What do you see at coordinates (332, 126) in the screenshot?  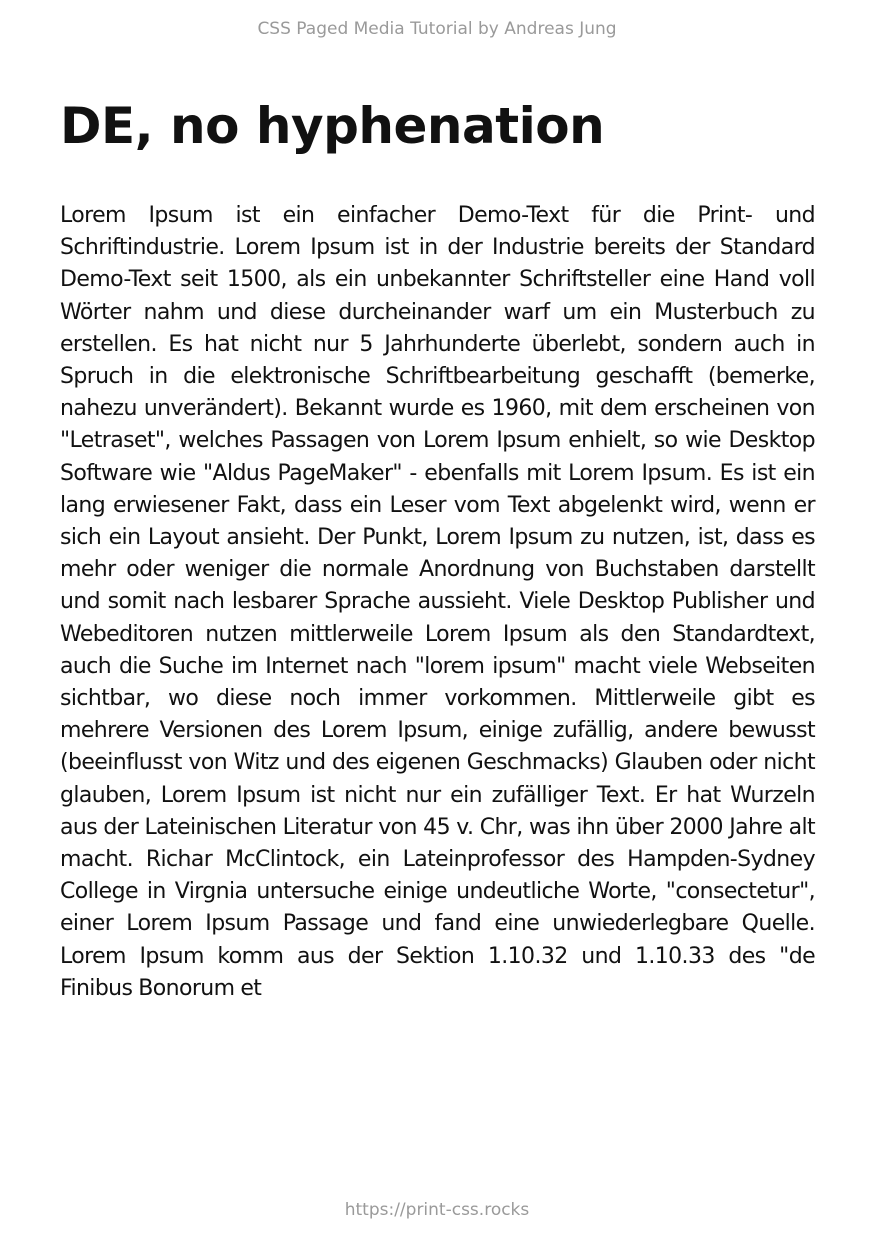 I see `page-title: DE, no hyphenation` at bounding box center [332, 126].